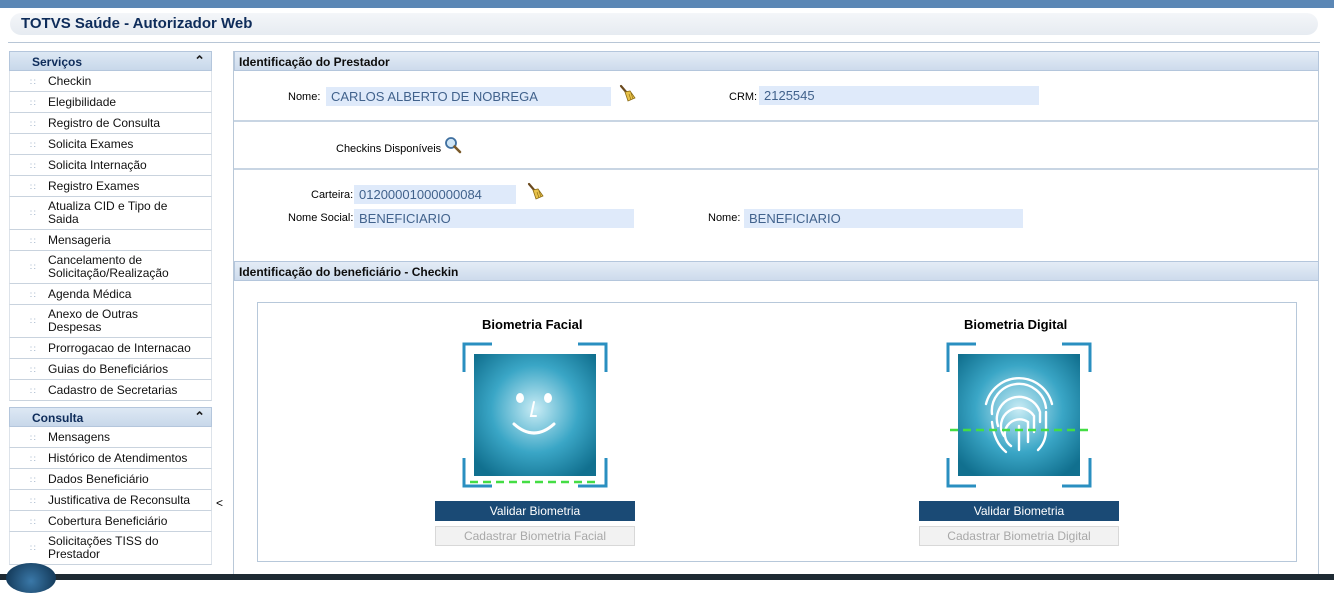  I want to click on biometria-facial-title: Biometria Facial, so click(532, 324).